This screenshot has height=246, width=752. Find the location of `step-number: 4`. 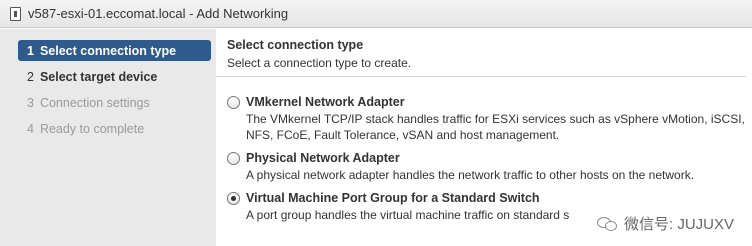

step-number: 4 is located at coordinates (30, 128).